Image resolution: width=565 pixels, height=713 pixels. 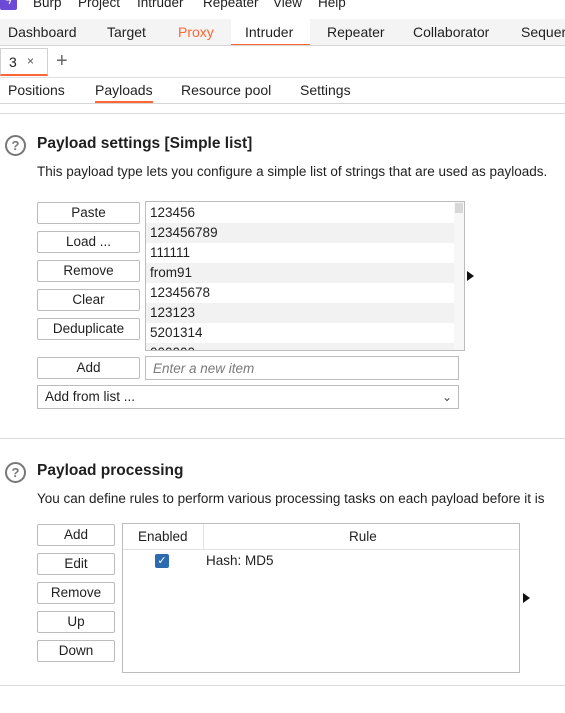 I want to click on add-item-button: Add, so click(x=88, y=368).